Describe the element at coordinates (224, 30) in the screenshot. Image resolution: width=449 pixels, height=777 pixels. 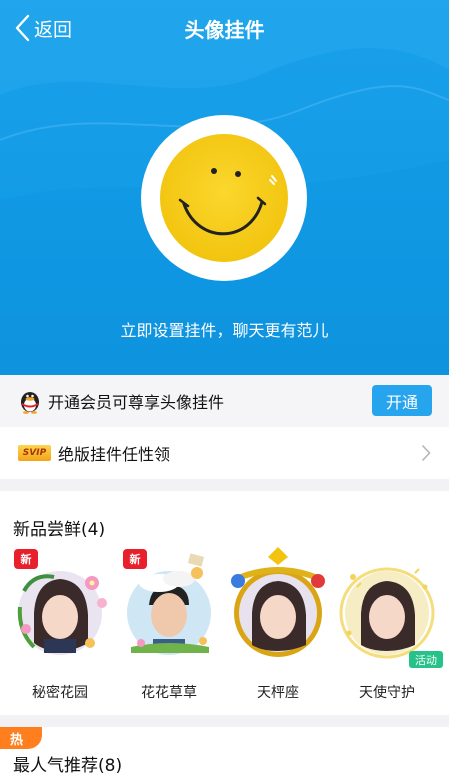
I see `page-title: 头像挂件` at that location.